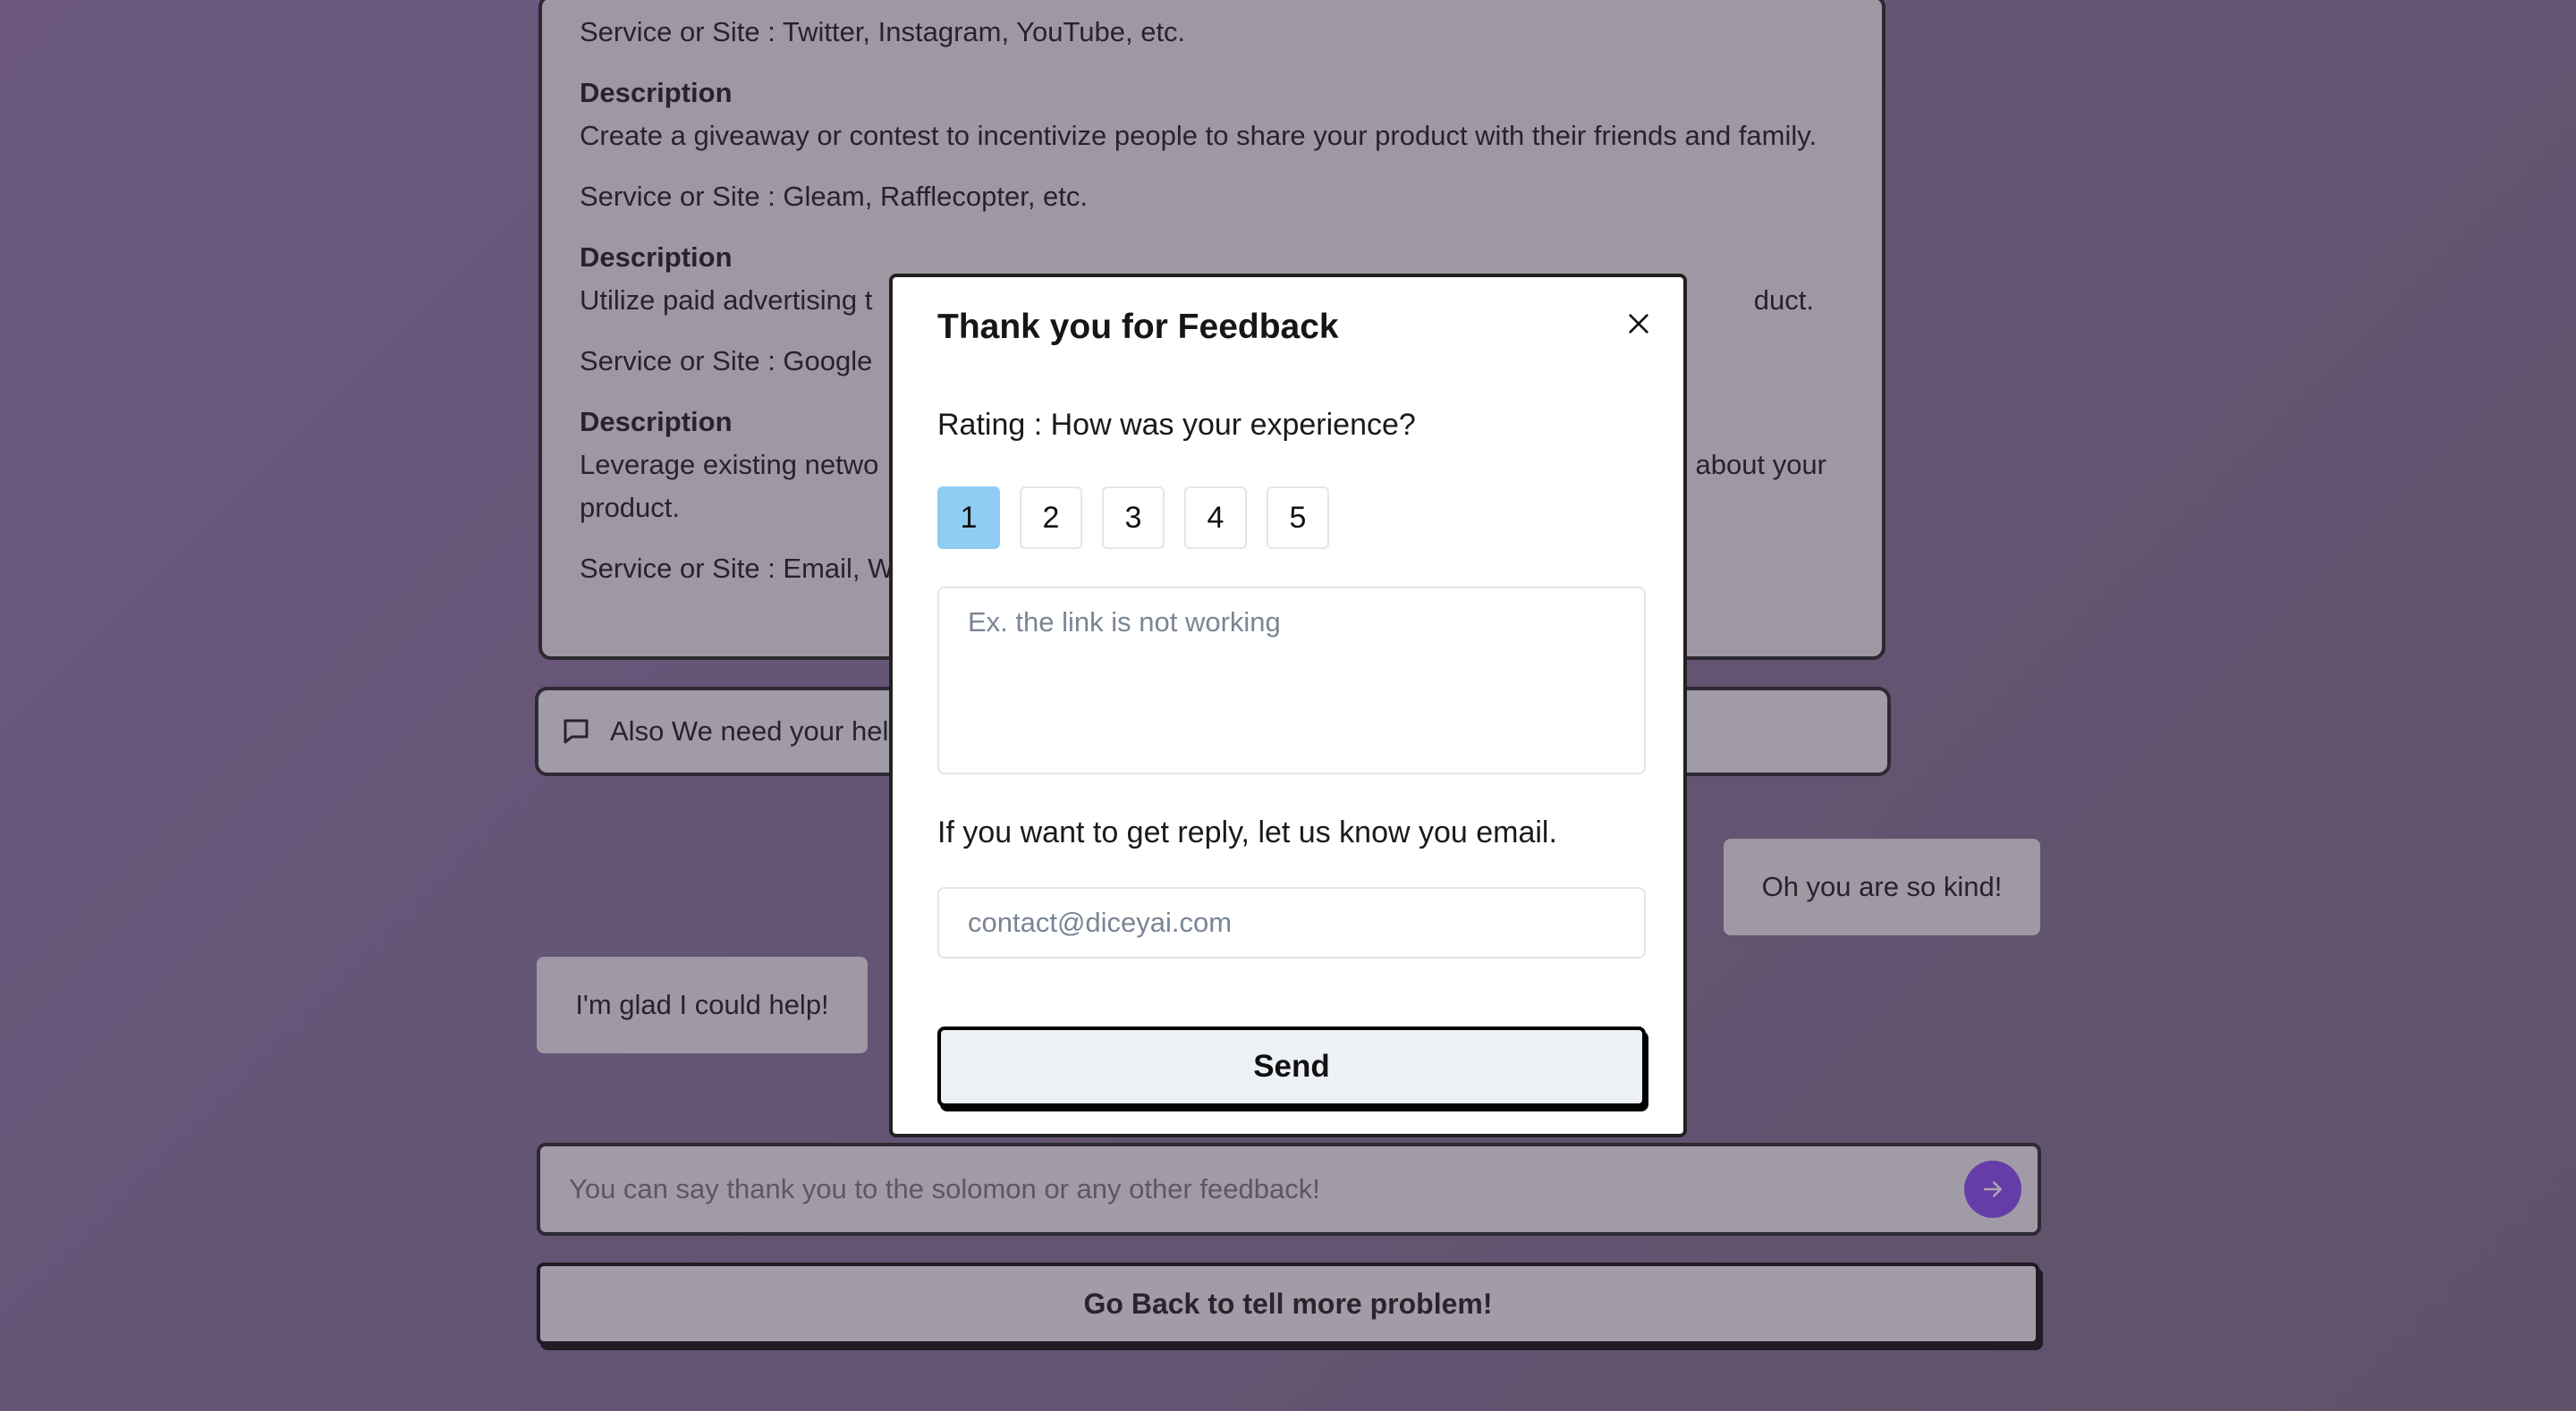 The height and width of the screenshot is (1411, 2576). What do you see at coordinates (1291, 1067) in the screenshot?
I see `send-button: Send` at bounding box center [1291, 1067].